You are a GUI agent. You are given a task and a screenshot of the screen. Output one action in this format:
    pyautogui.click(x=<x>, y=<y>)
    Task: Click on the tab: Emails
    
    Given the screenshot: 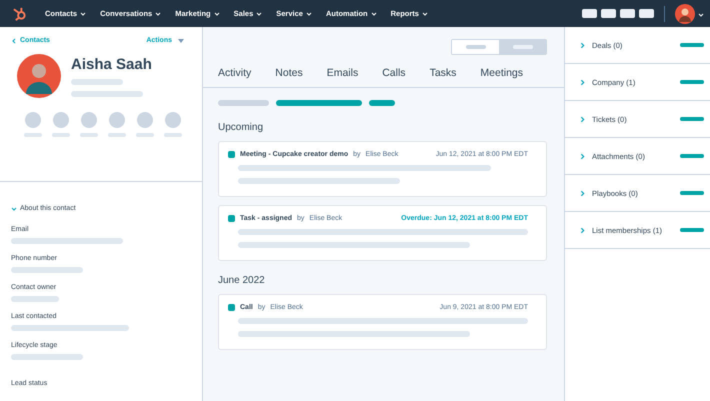 What is the action you would take?
    pyautogui.click(x=342, y=73)
    